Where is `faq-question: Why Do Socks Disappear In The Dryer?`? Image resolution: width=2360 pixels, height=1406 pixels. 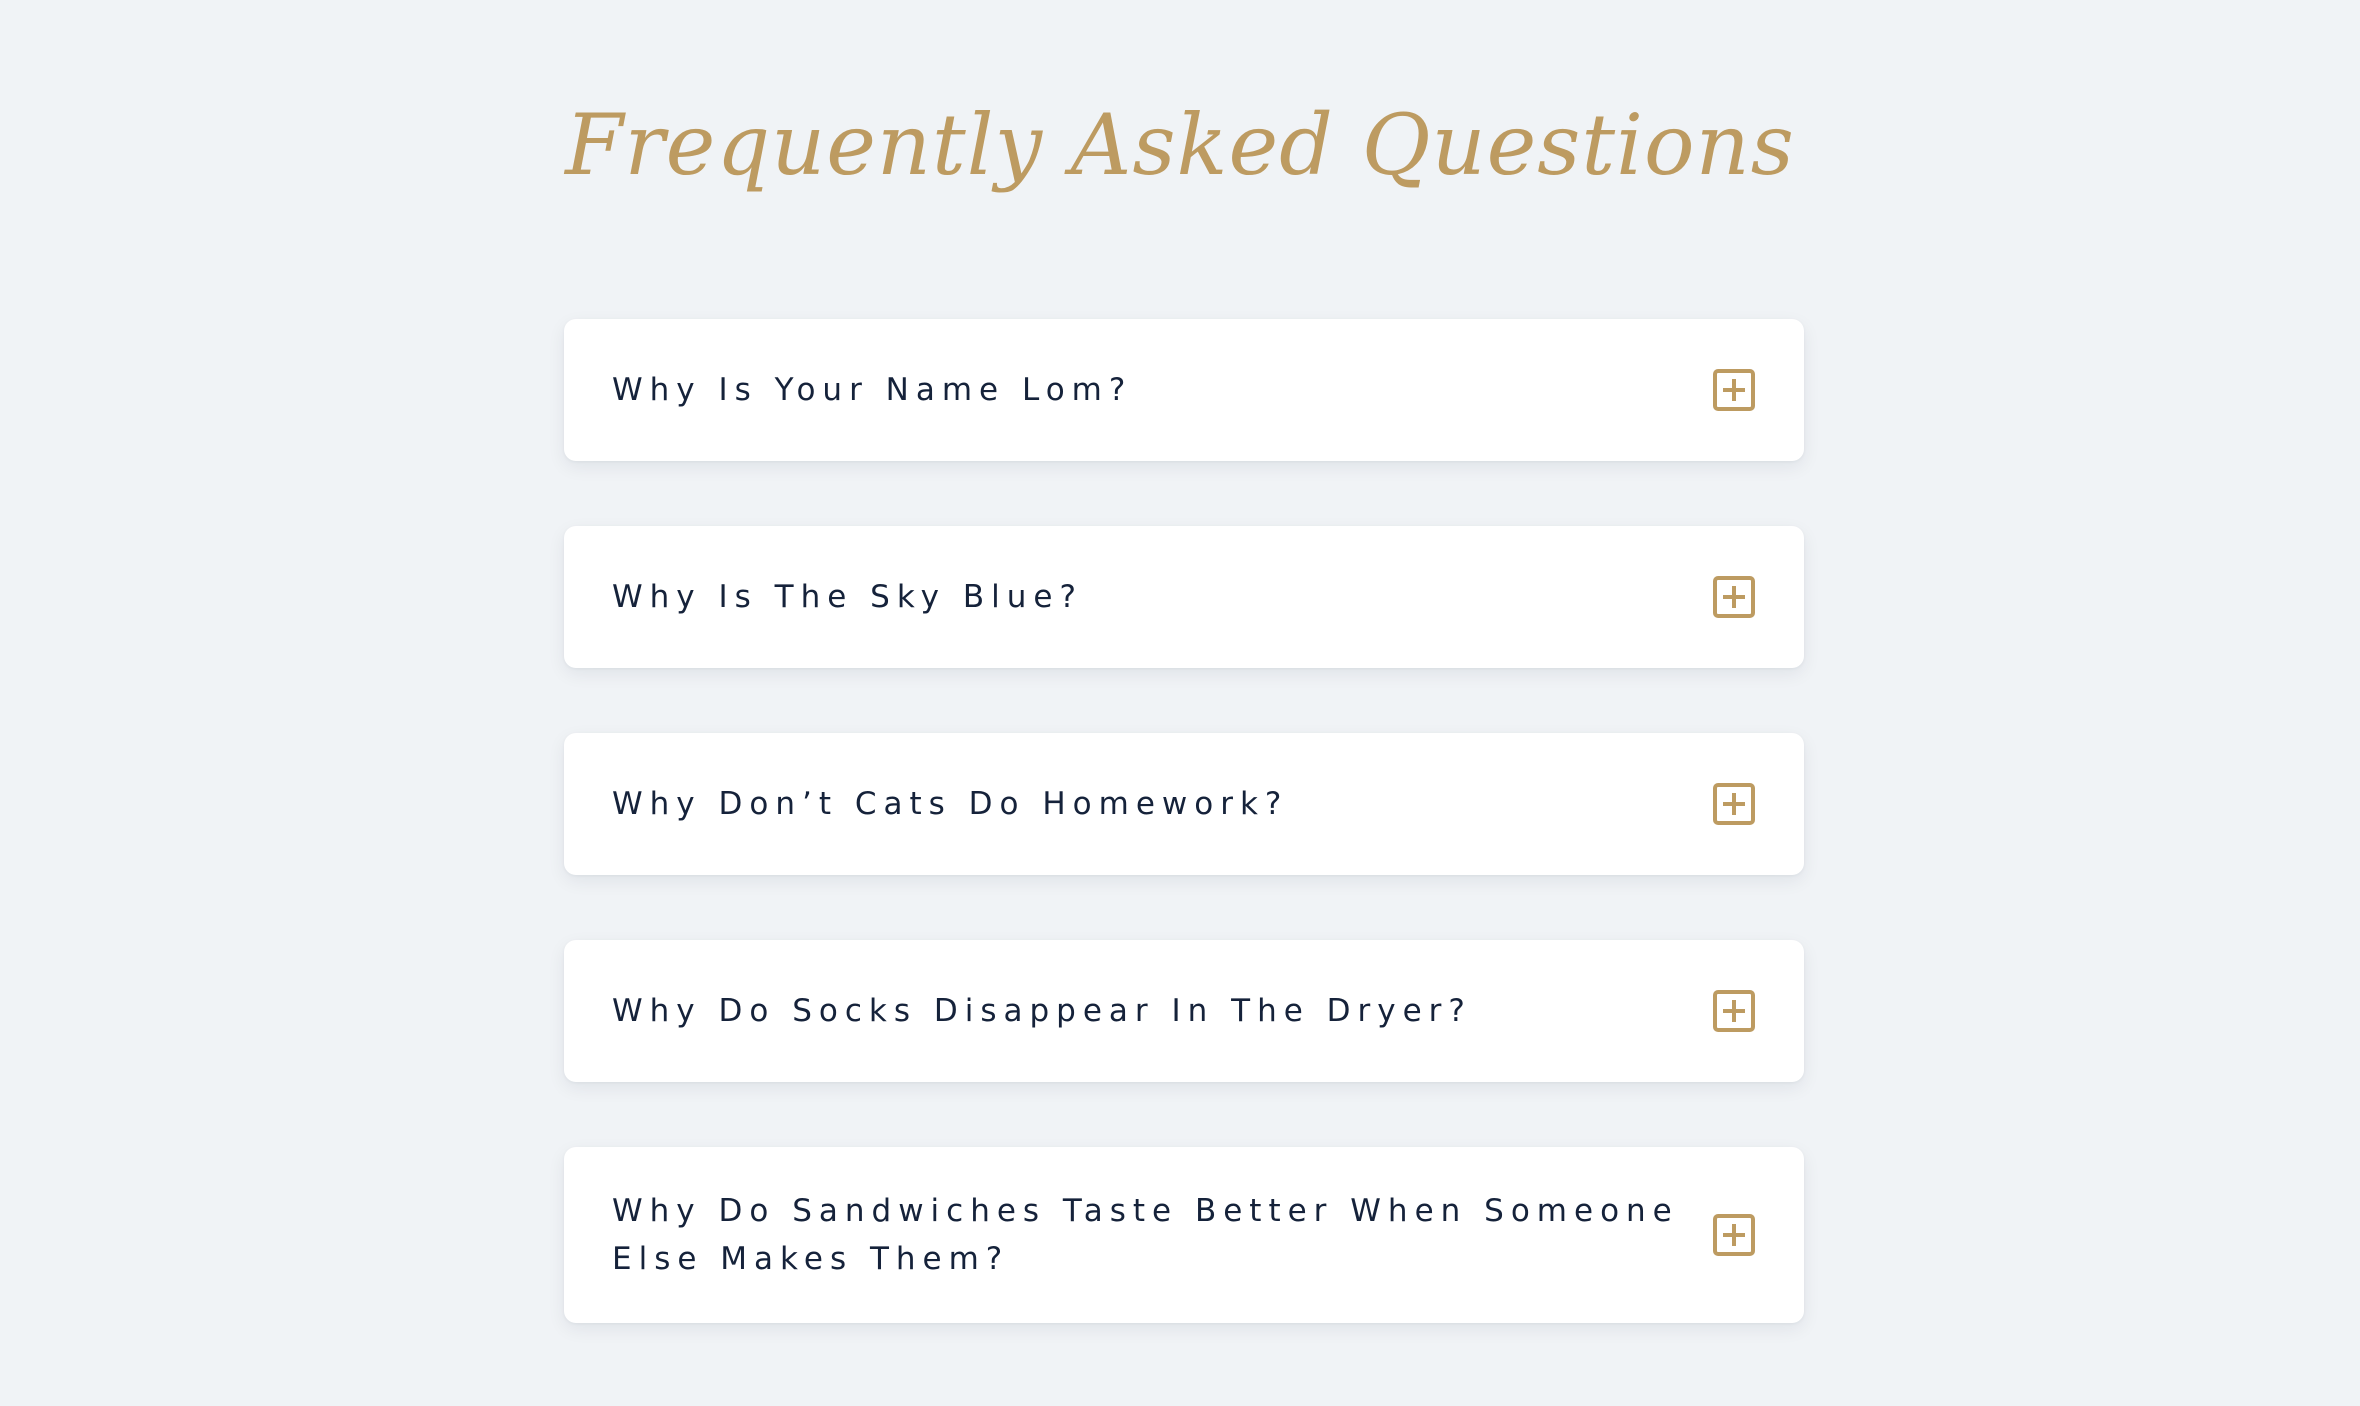
faq-question: Why Do Socks Disappear In The Dryer? is located at coordinates (1042, 1011).